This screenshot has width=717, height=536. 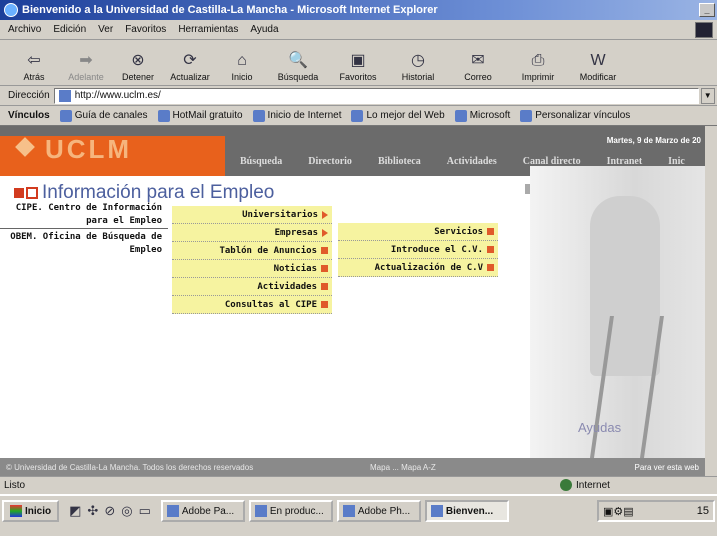 What do you see at coordinates (75, 511) in the screenshot?
I see `desktop-icon: ◩` at bounding box center [75, 511].